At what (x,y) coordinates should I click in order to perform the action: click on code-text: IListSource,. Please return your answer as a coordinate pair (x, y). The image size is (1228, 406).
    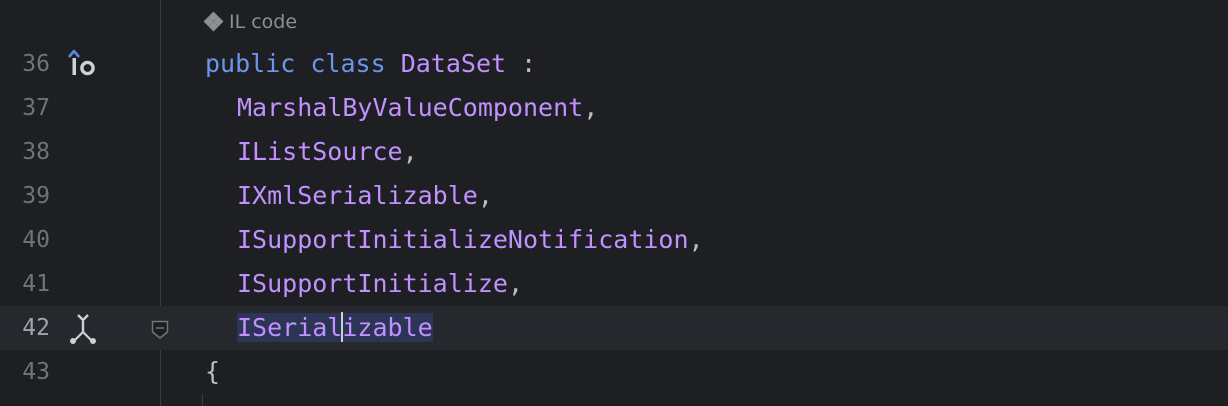
    Looking at the image, I should click on (327, 152).